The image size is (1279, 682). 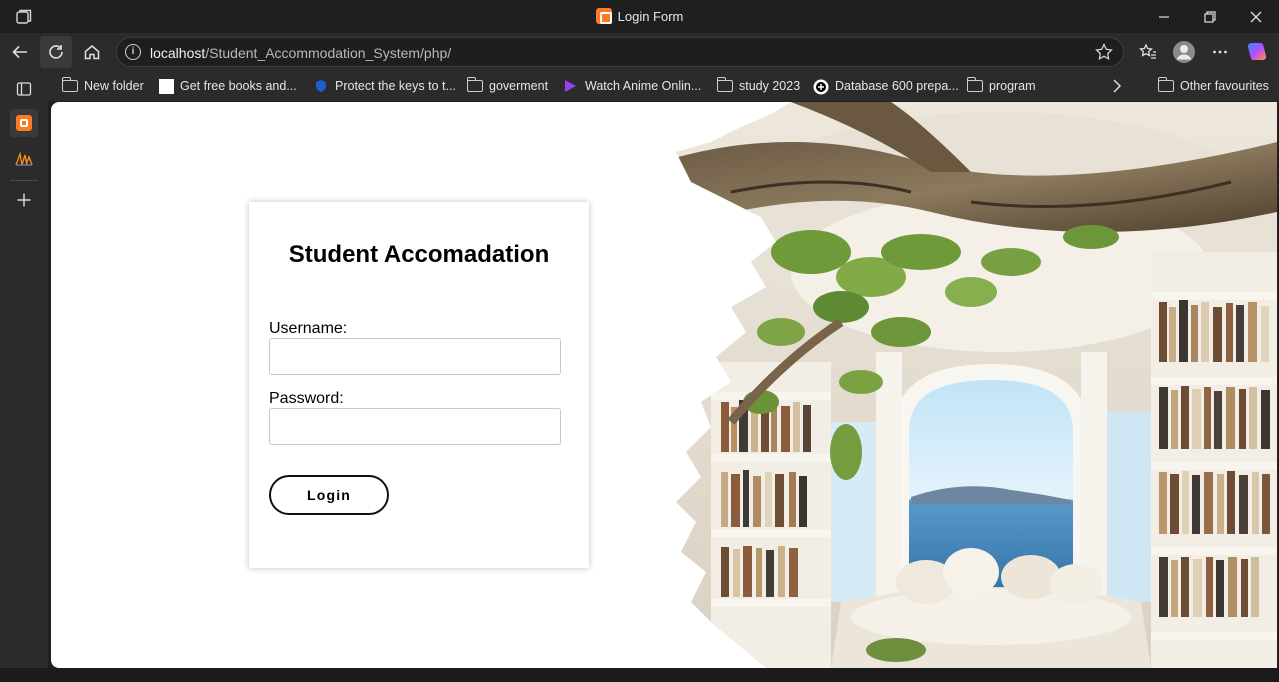 I want to click on restore-icon, so click(x=1210, y=16).